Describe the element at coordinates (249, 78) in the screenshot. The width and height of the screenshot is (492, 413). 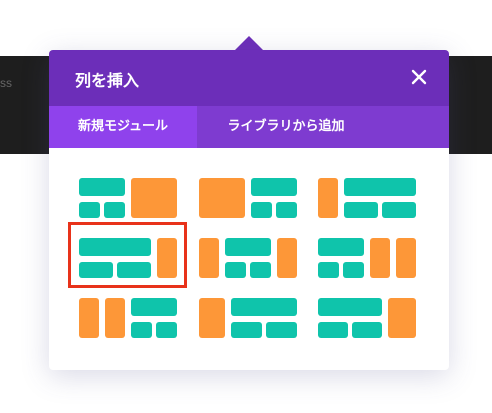
I see `dialog-header: 列を挿入` at that location.